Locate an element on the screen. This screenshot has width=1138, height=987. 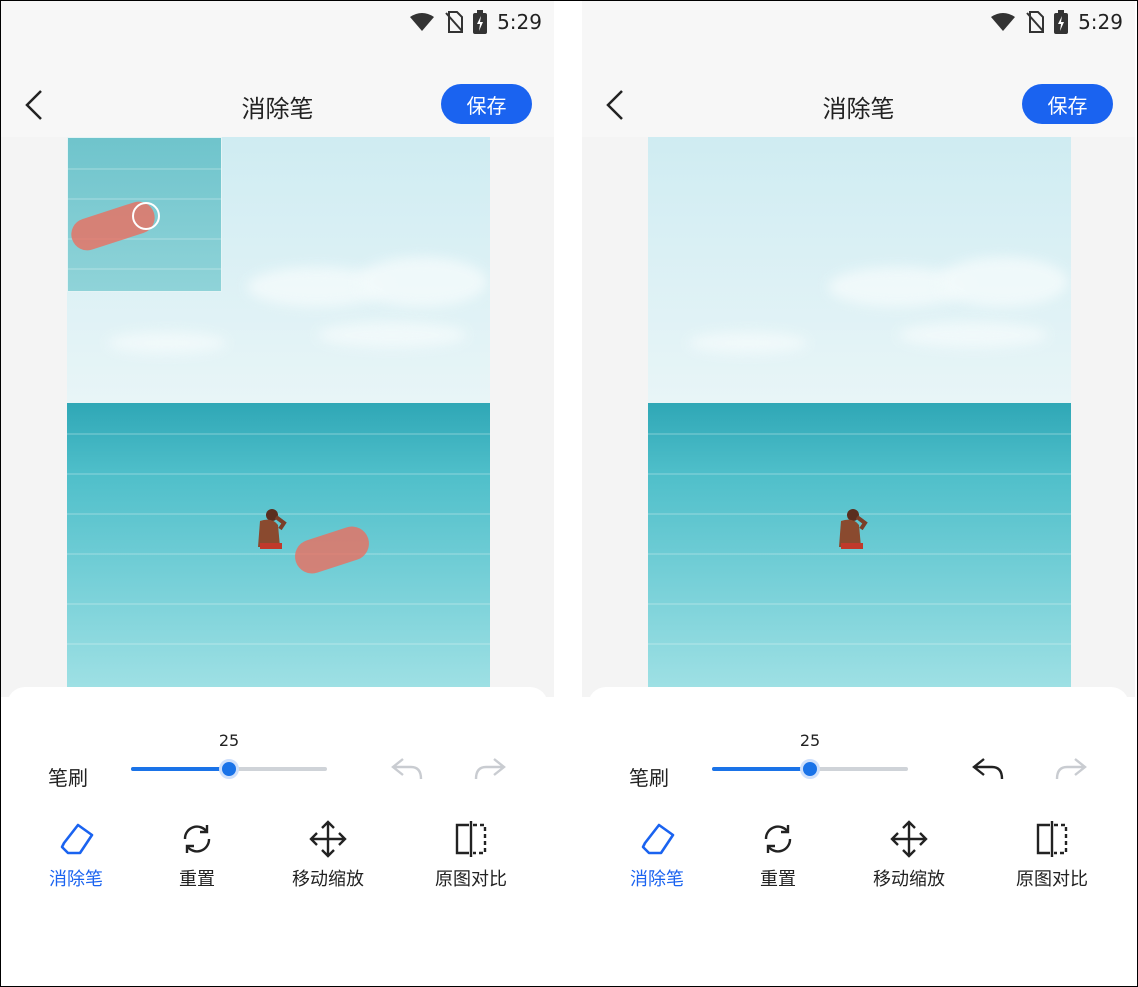
brush-cursor is located at coordinates (146, 216).